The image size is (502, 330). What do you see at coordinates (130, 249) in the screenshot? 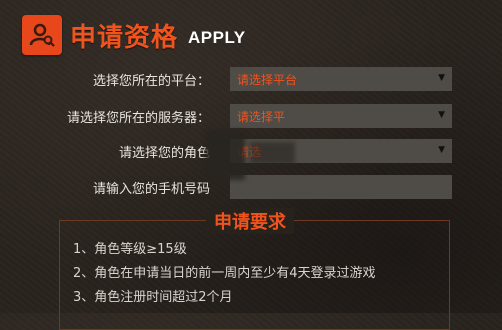
I see `requirement-item: 1、角色等级≥15级` at bounding box center [130, 249].